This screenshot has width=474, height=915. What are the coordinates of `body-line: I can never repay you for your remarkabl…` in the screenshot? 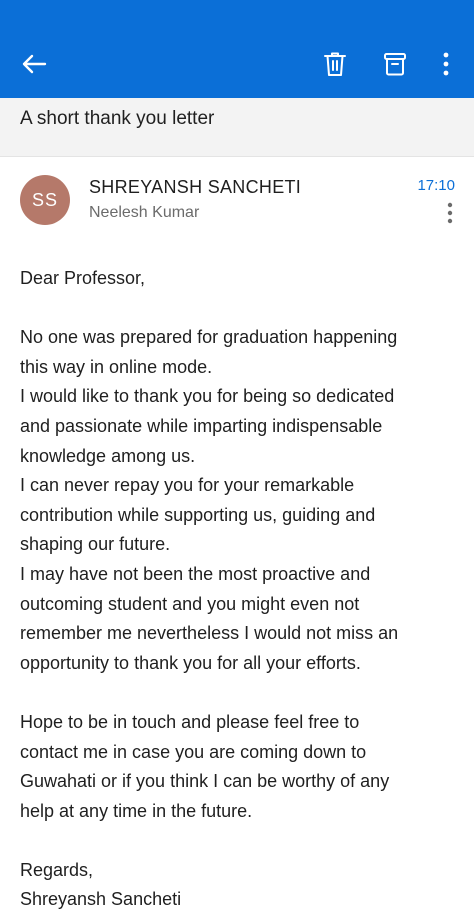 It's located at (187, 485).